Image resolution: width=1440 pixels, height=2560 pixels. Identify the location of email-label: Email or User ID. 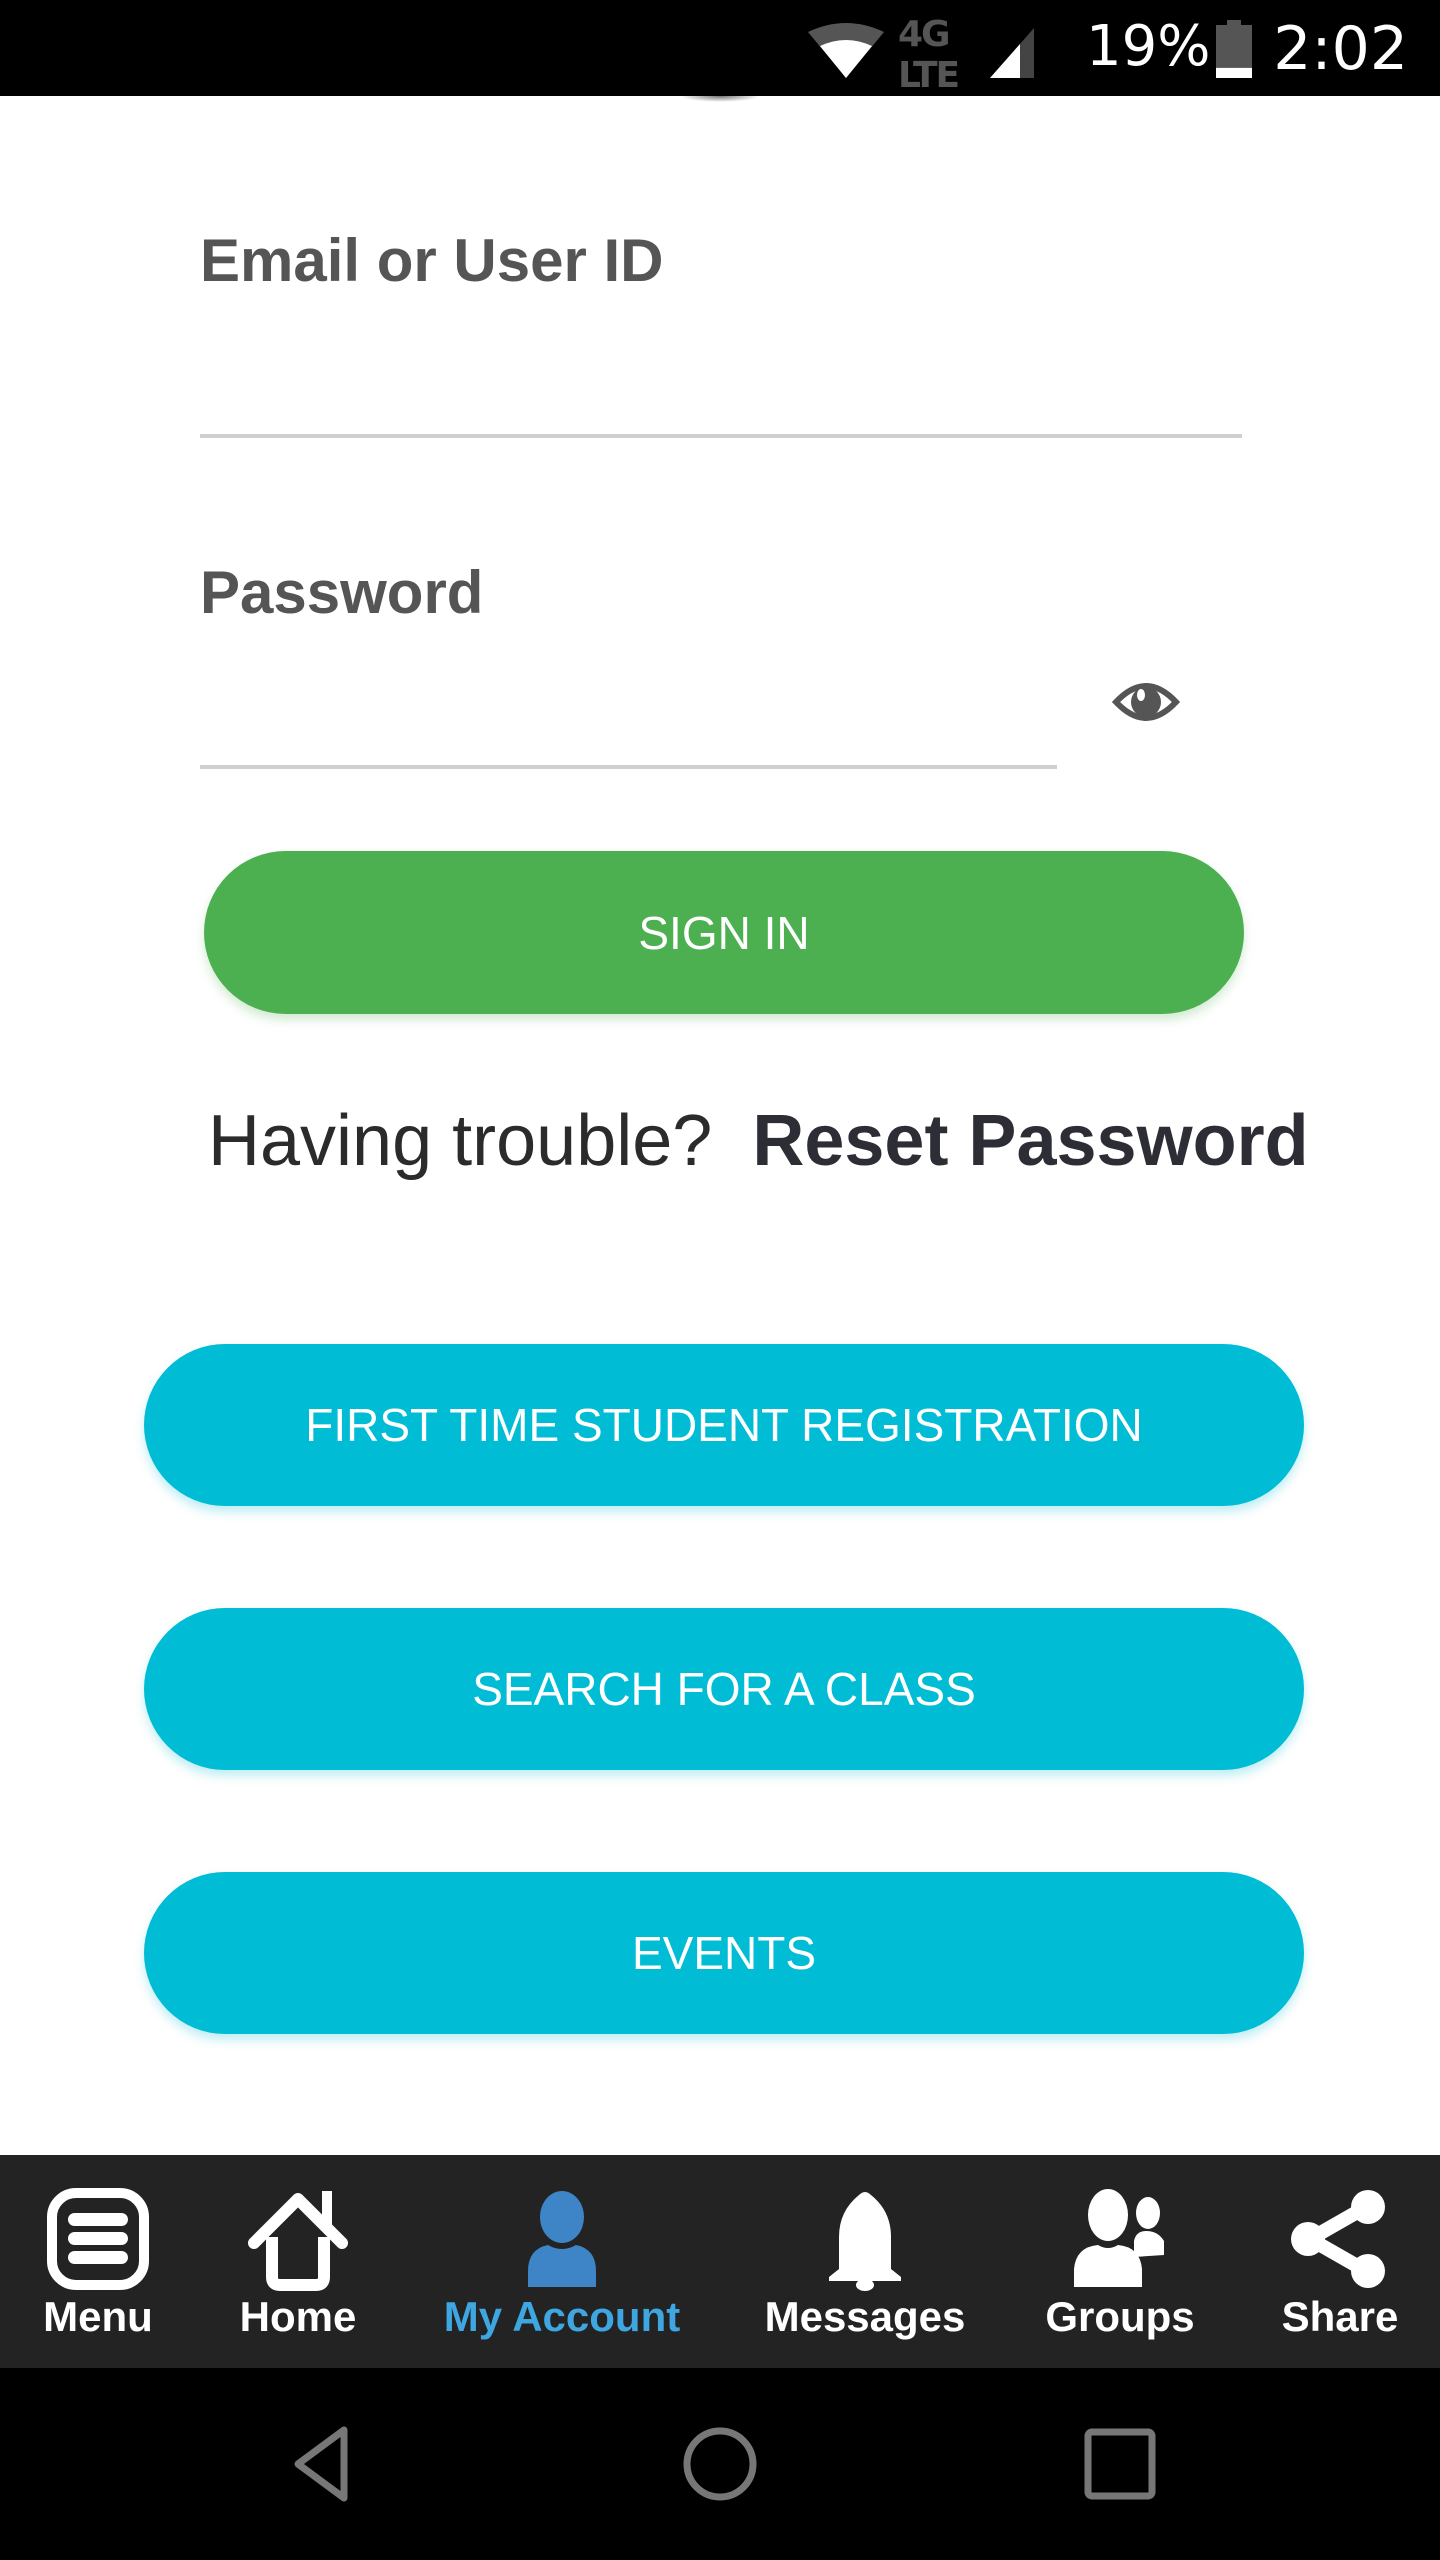
(432, 260).